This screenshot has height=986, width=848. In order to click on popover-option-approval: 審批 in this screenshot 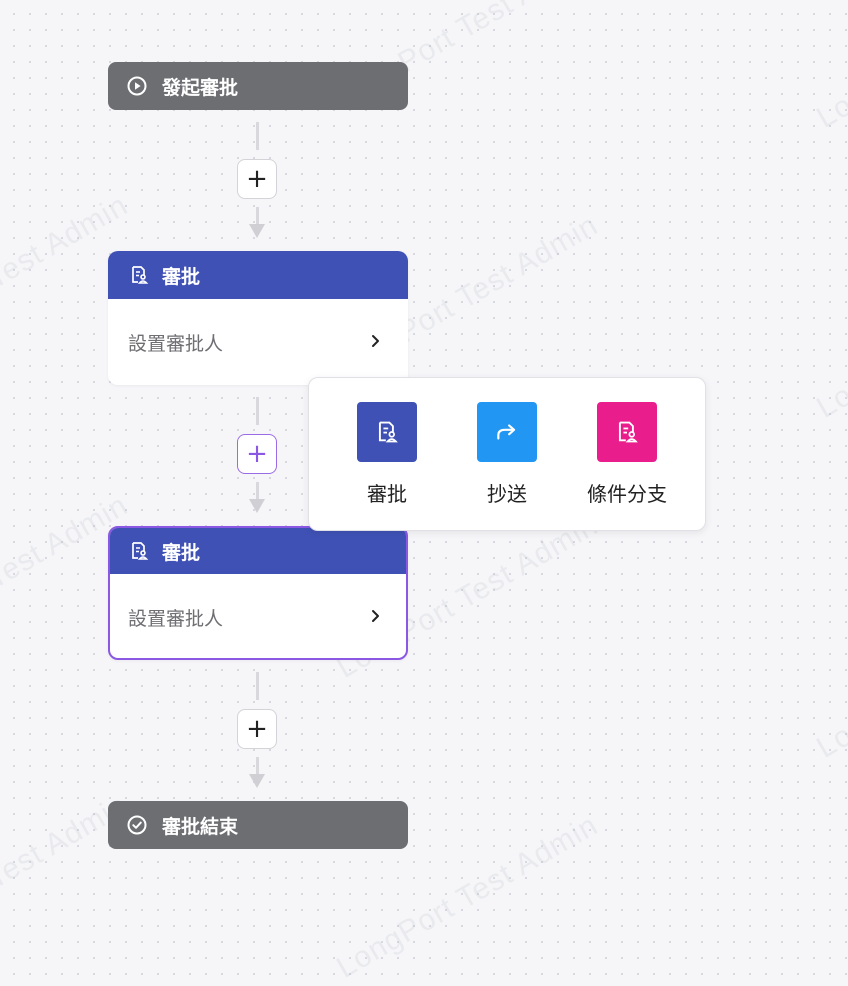, I will do `click(387, 454)`.